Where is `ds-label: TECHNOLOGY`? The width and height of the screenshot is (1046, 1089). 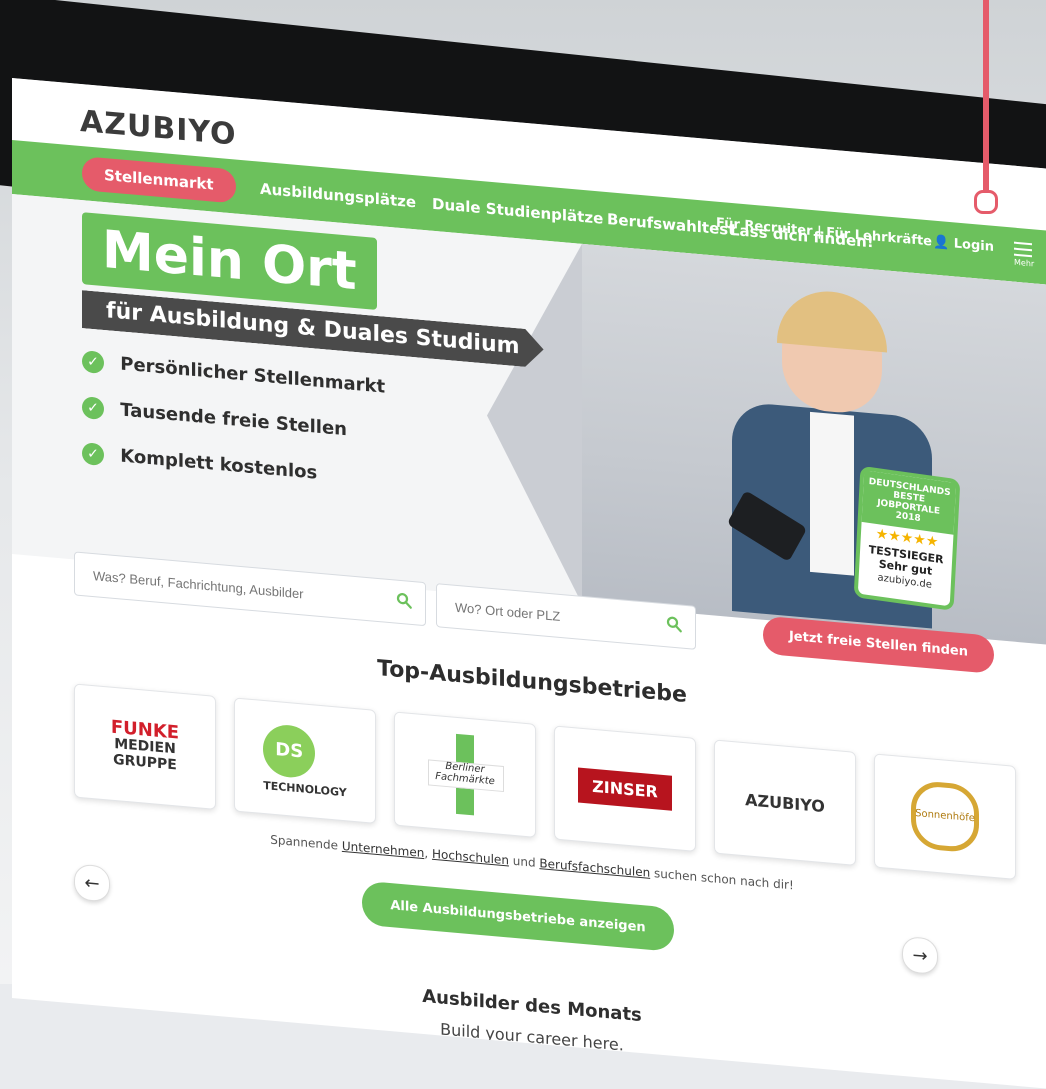 ds-label: TECHNOLOGY is located at coordinates (305, 788).